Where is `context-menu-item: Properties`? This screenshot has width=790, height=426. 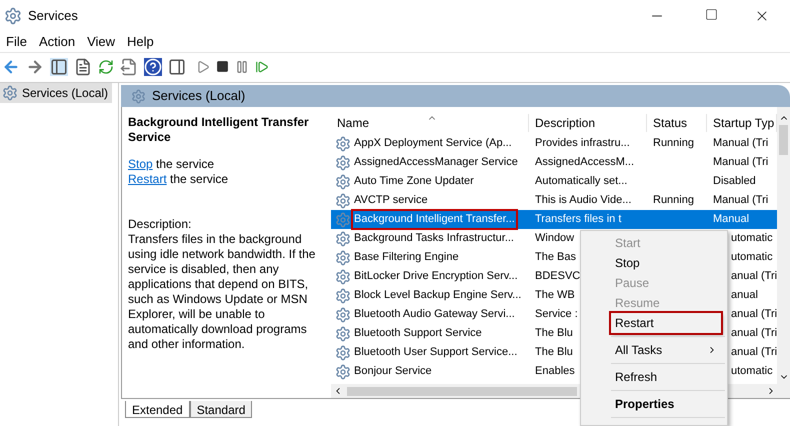
context-menu-item: Properties is located at coordinates (666, 404).